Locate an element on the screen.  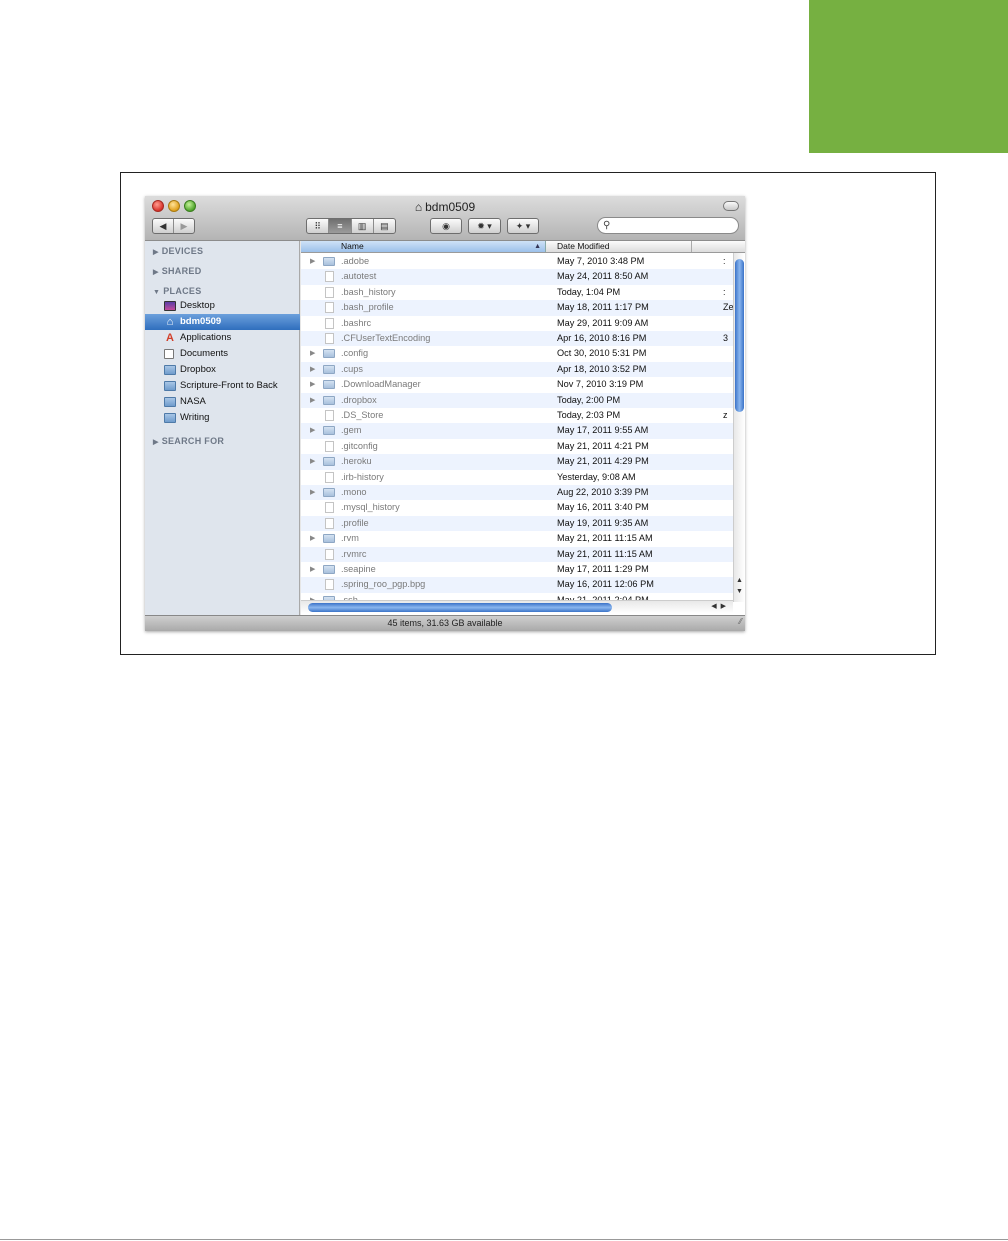
file-name: .gitconfig is located at coordinates (359, 445).